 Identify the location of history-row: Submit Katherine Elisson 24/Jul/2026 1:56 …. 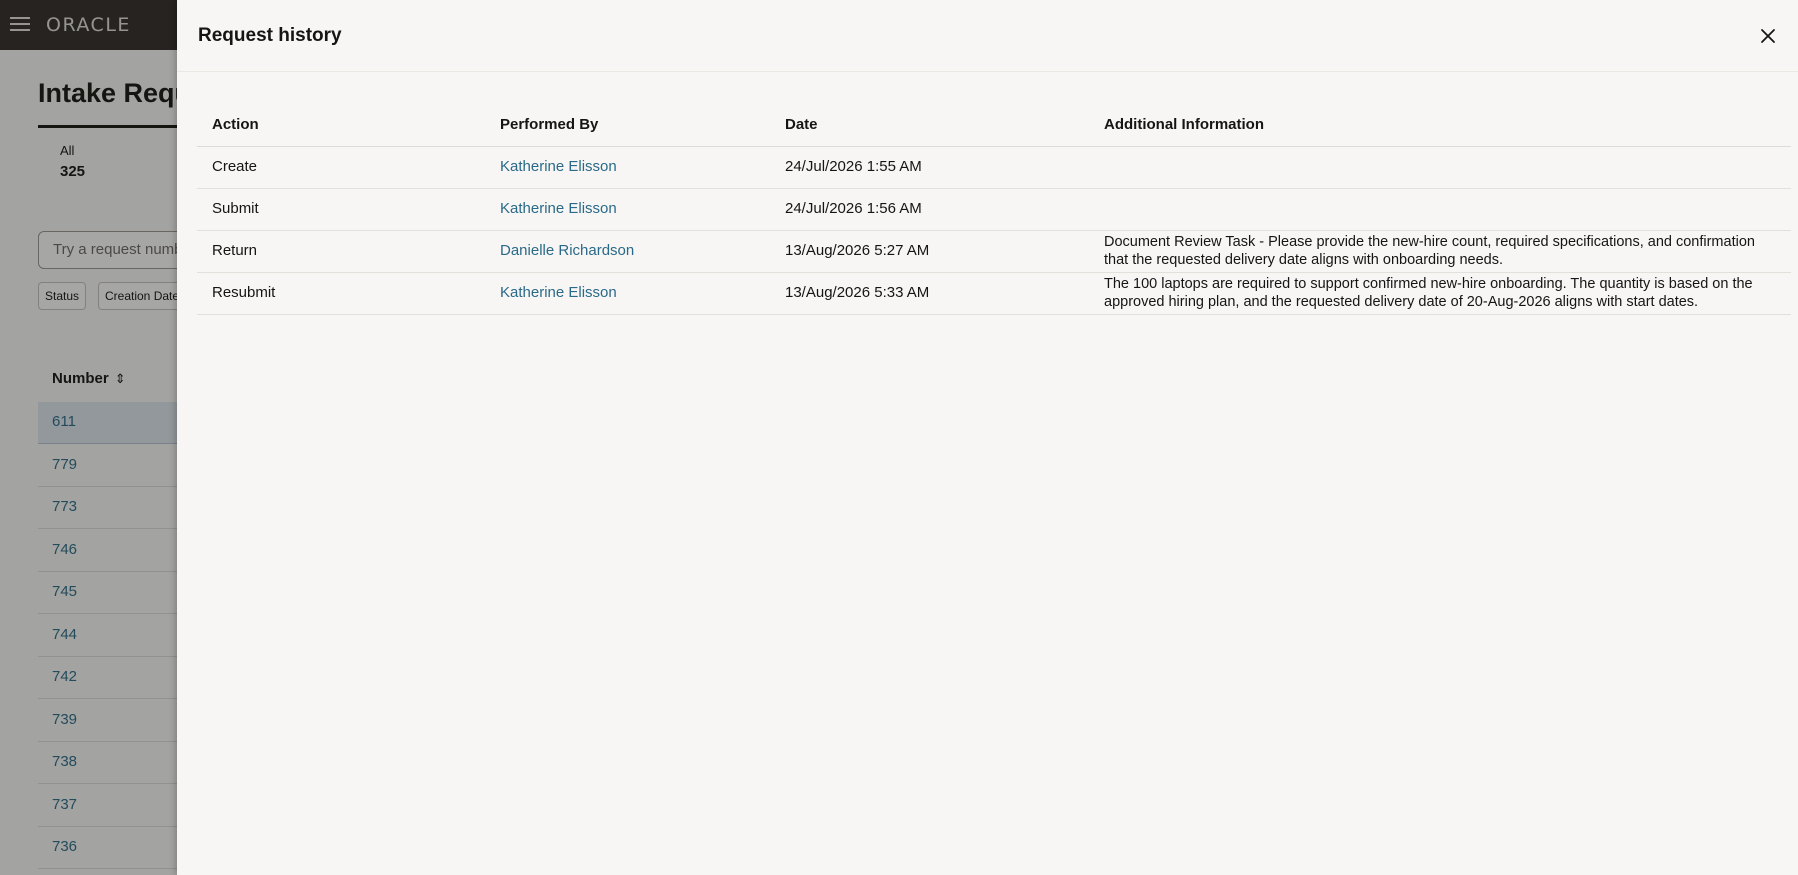
(994, 209).